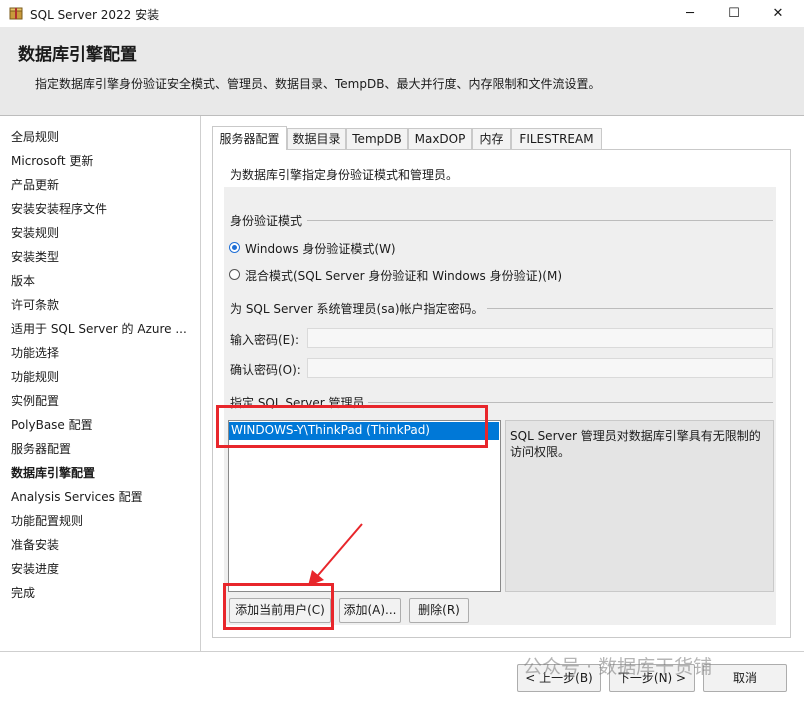 This screenshot has width=804, height=703. I want to click on step-product-updates: 产品更新, so click(35, 184).